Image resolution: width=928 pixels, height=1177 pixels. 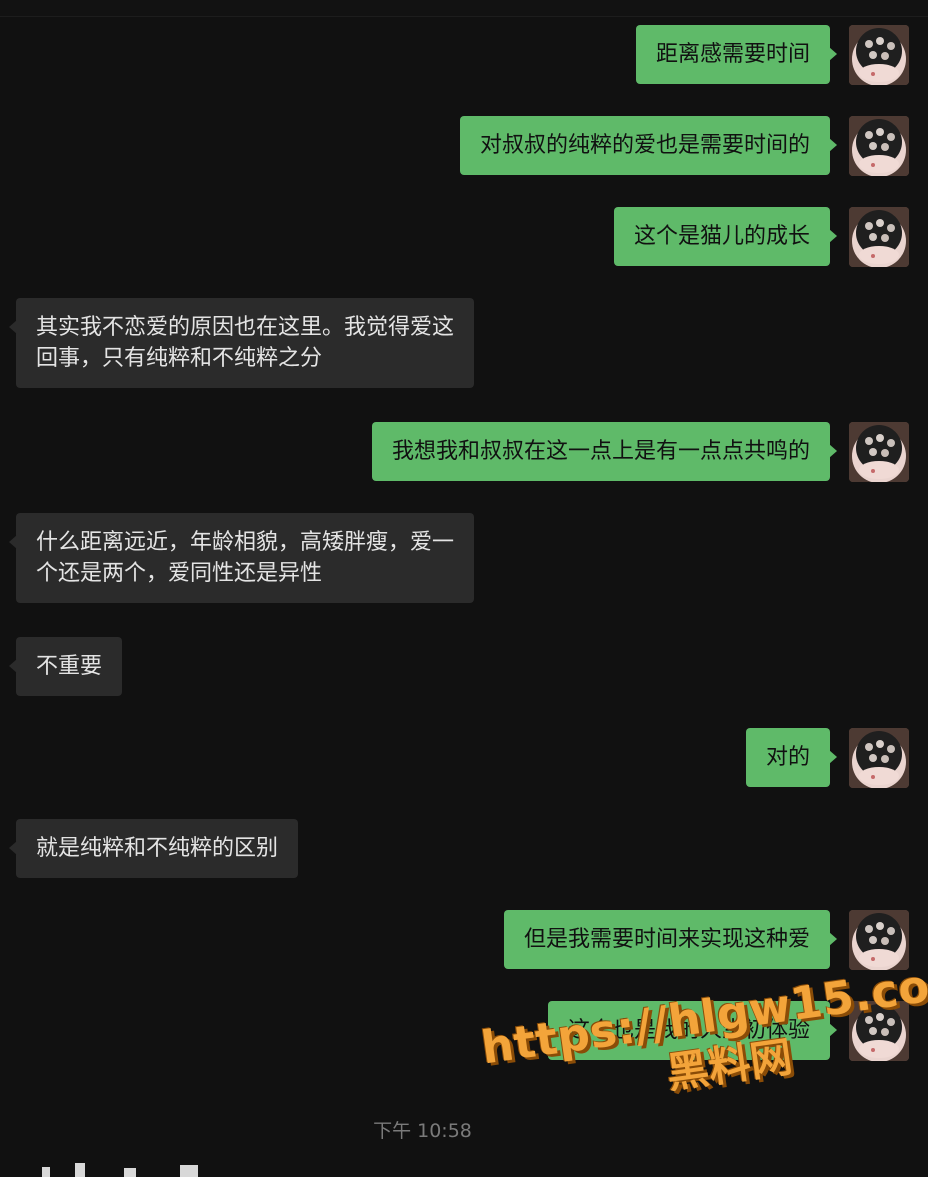 I want to click on message-row: 我想我和叔叔在这一点上是有一点点共鸣的, so click(x=640, y=452).